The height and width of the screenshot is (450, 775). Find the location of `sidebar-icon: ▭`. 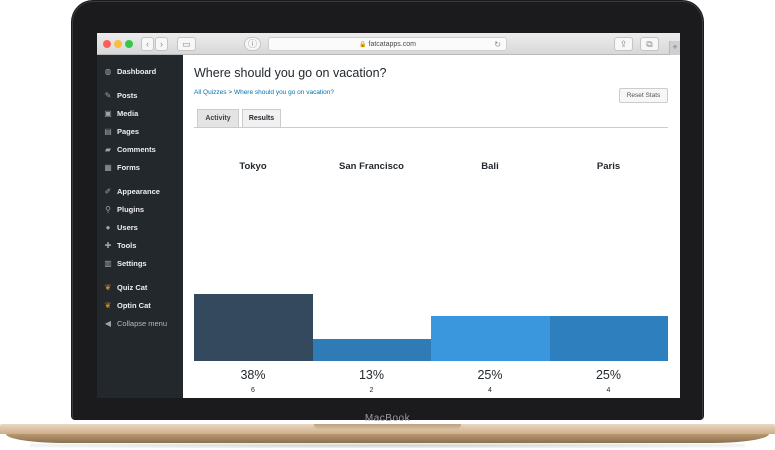

sidebar-icon: ▭ is located at coordinates (186, 44).